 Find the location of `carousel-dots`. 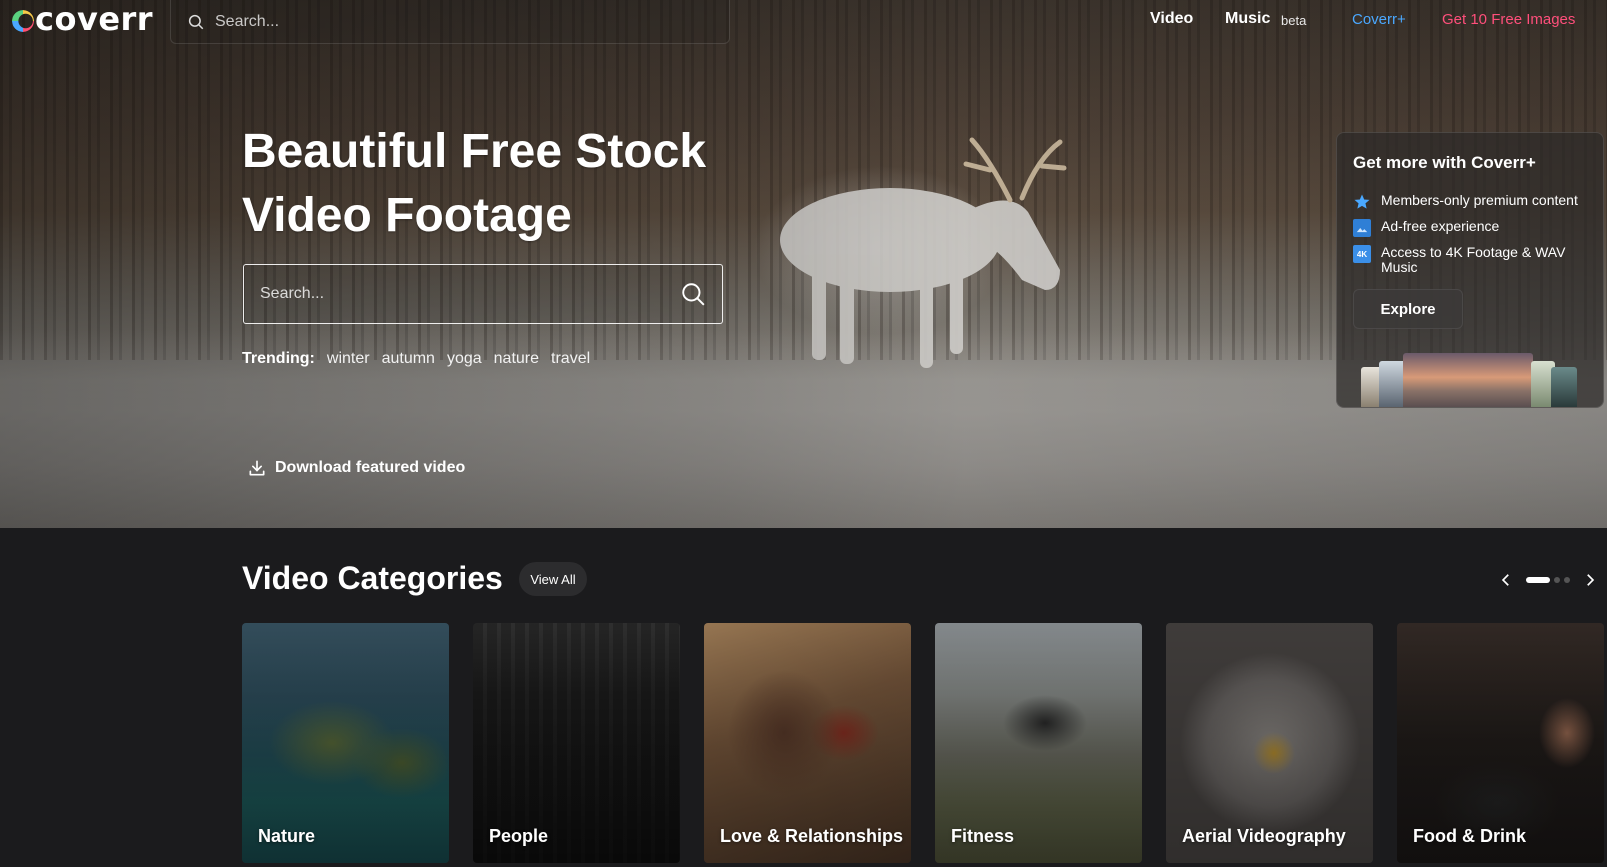

carousel-dots is located at coordinates (1548, 580).